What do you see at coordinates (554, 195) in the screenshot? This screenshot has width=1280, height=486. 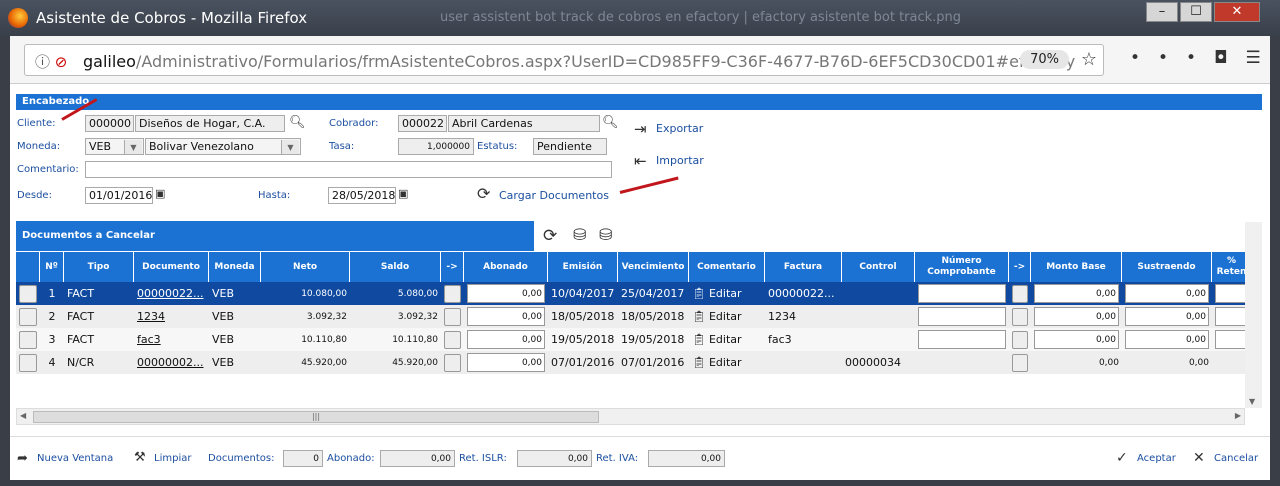 I see `cargar-documentos-button: Cargar Documentos` at bounding box center [554, 195].